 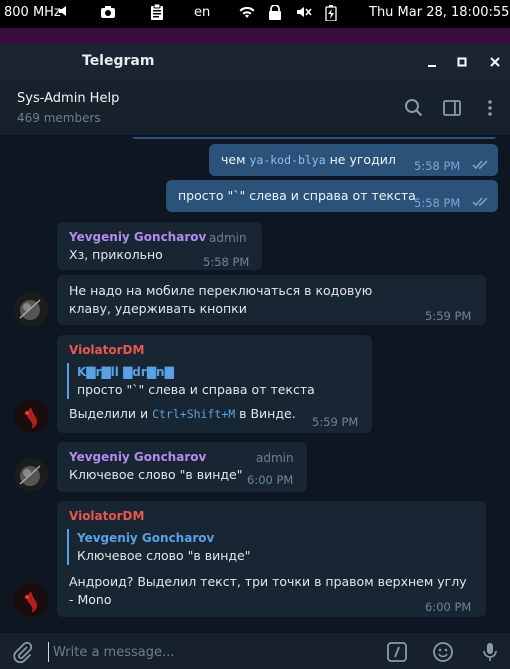 What do you see at coordinates (490, 652) in the screenshot?
I see `microphone-icon` at bounding box center [490, 652].